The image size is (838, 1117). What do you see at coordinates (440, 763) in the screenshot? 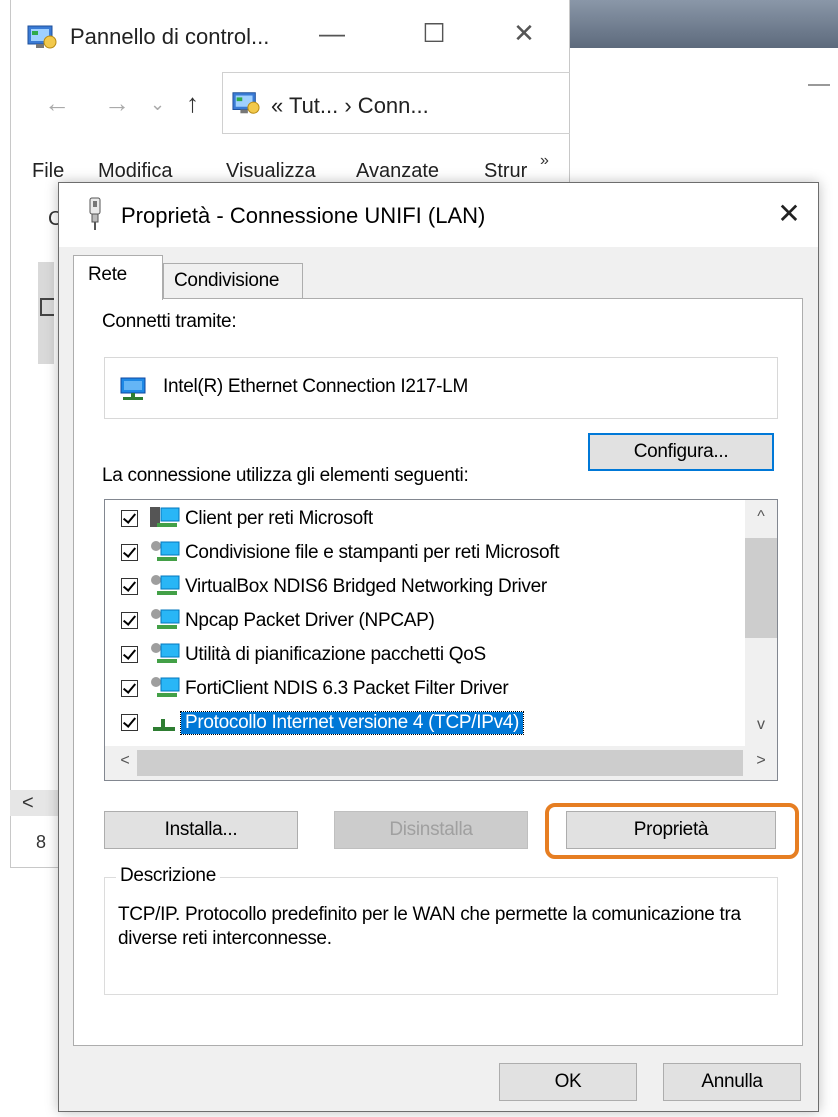
I see `horizontal-scroll-thumb` at bounding box center [440, 763].